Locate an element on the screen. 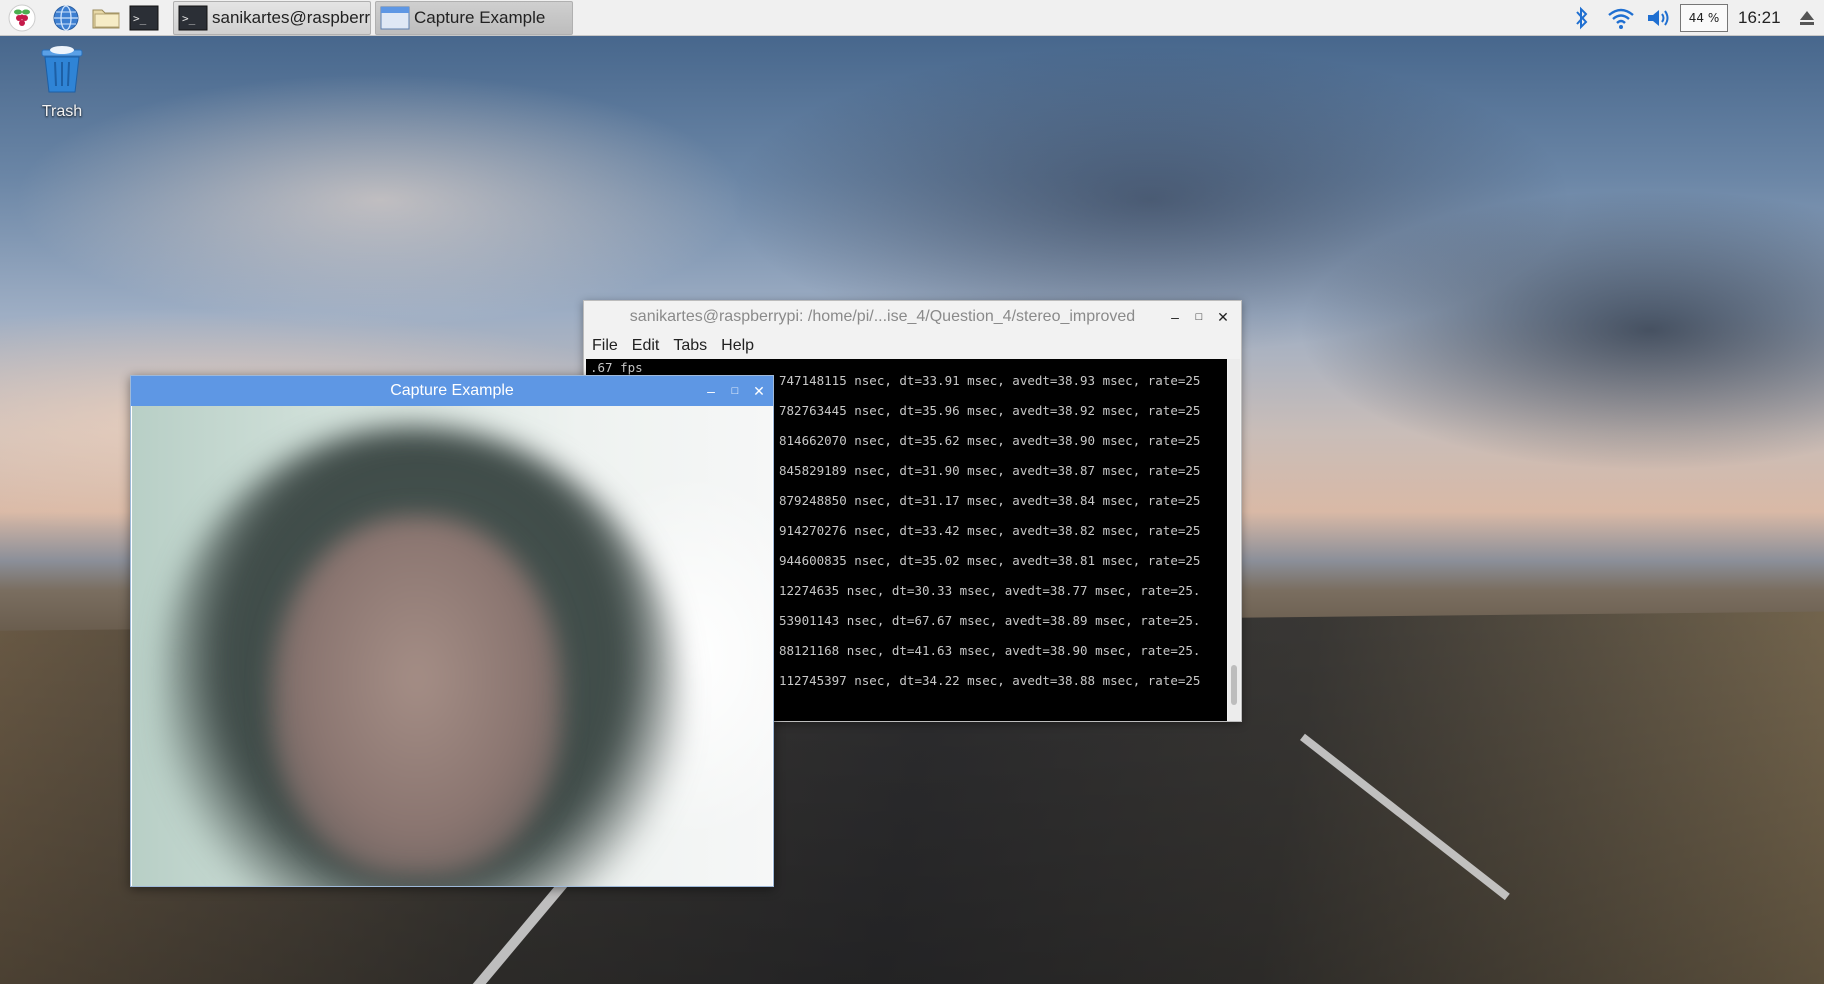  terminal-menubar: File Edit Tabs Help is located at coordinates (912, 346).